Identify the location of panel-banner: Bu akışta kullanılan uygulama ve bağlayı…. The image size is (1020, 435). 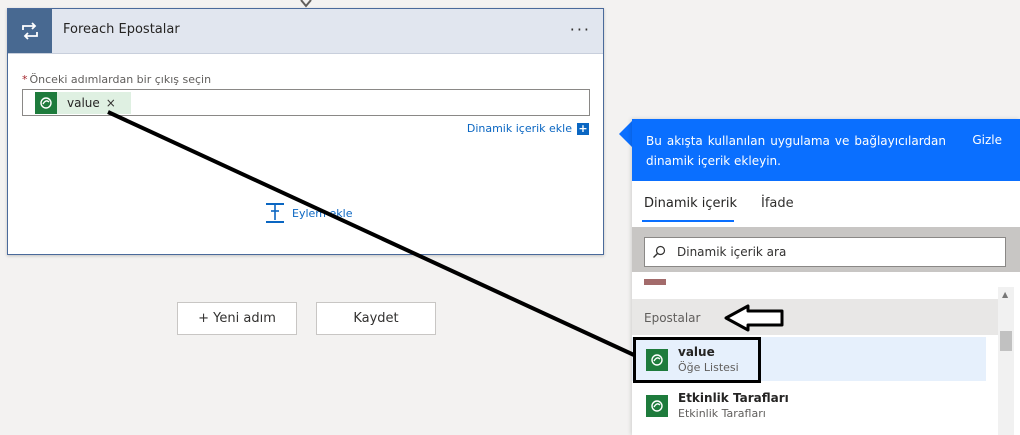
(826, 150).